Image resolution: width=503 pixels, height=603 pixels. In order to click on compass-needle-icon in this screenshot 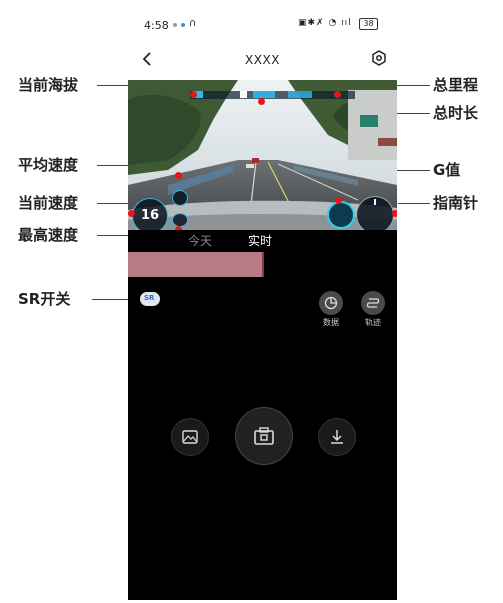, I will do `click(375, 202)`.